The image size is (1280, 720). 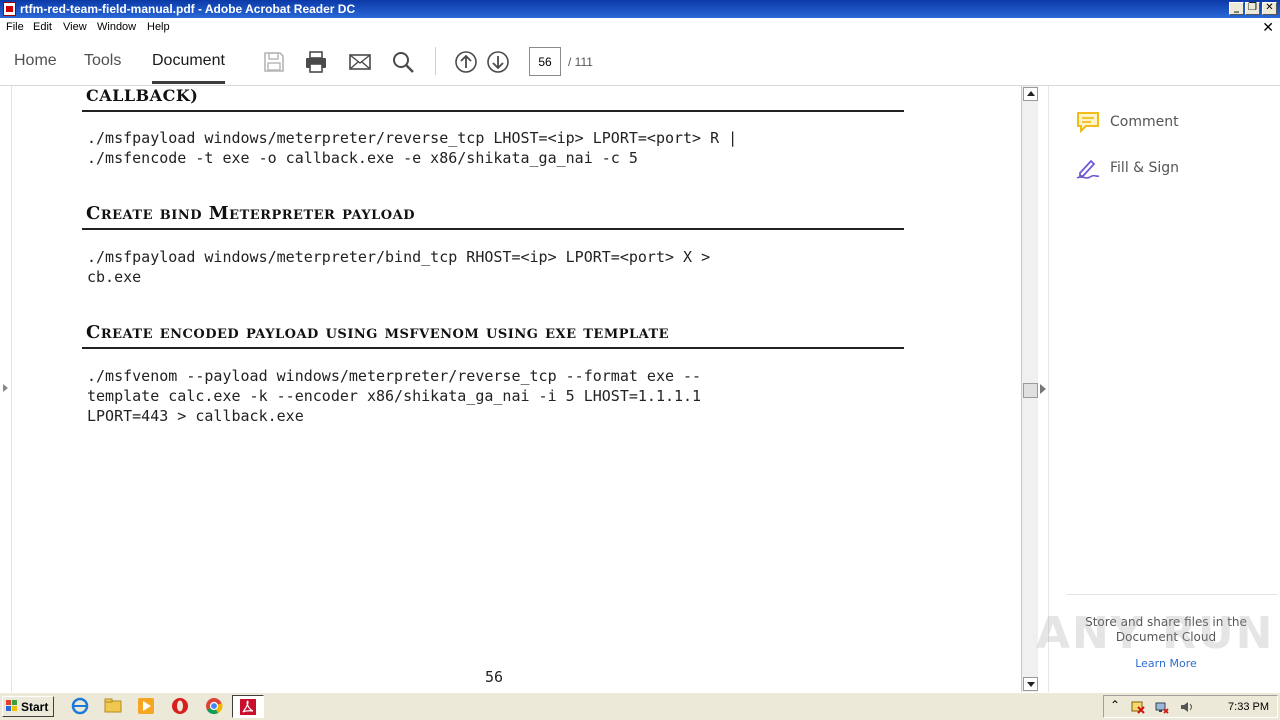 I want to click on tab-document: Document, so click(x=188, y=68).